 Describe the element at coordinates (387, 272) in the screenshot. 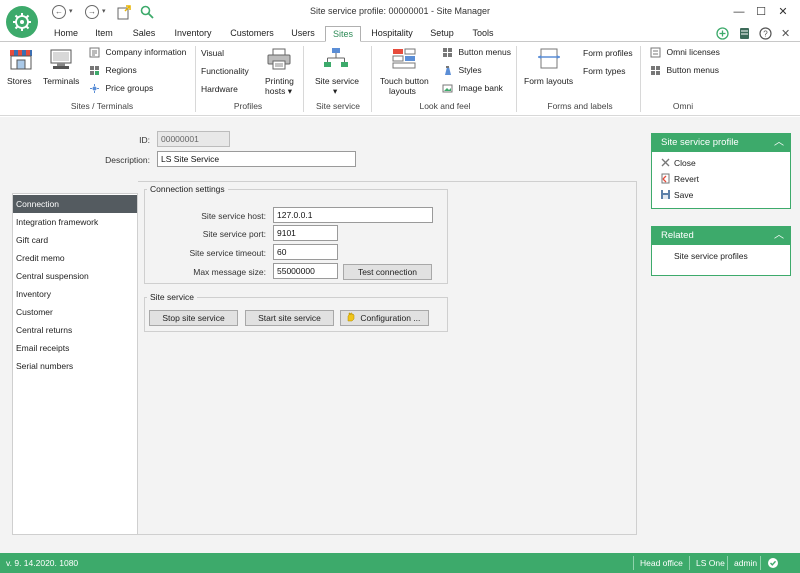

I see `test-connection-button: Test connection` at that location.